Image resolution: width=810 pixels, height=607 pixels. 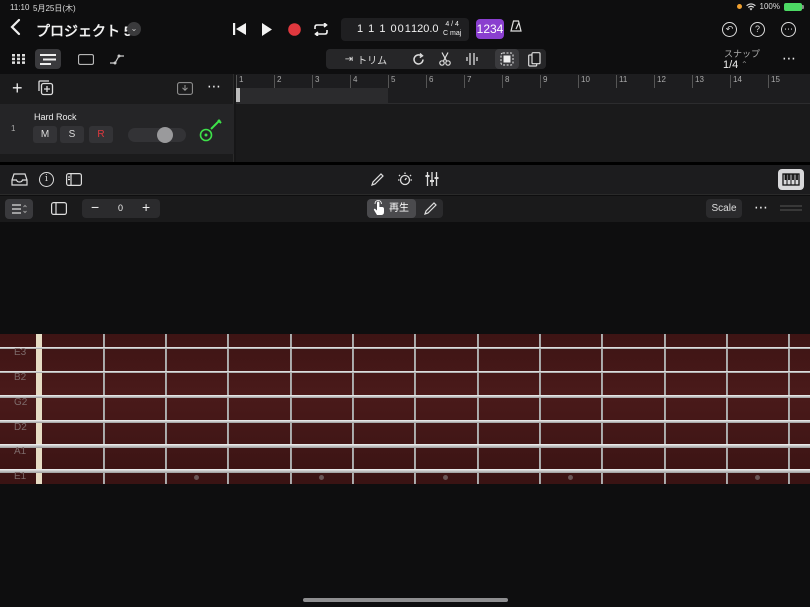 What do you see at coordinates (698, 81) in the screenshot?
I see `ruler-bar: 13` at bounding box center [698, 81].